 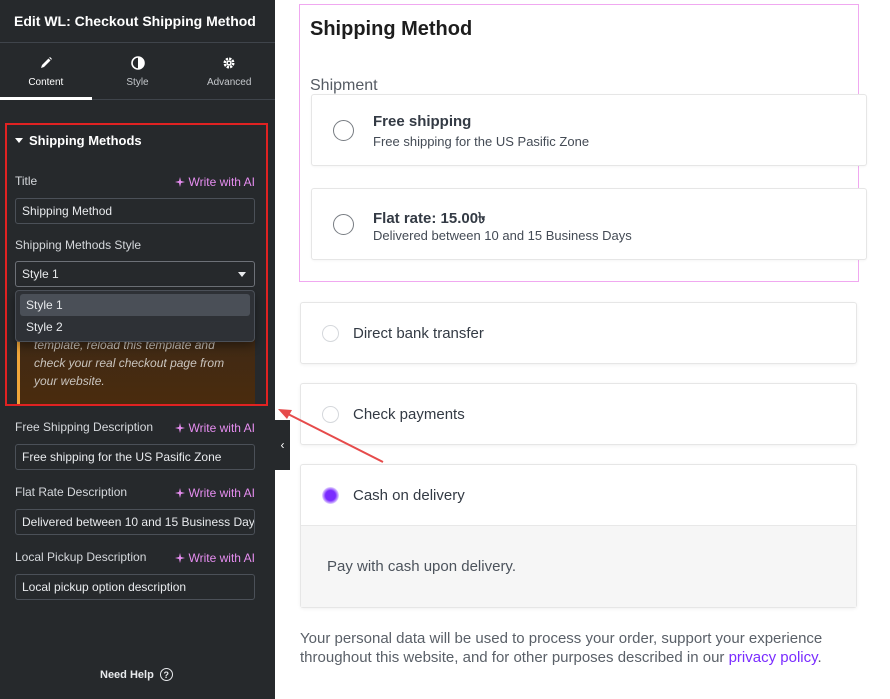 I want to click on payment-label: Check payments, so click(x=409, y=414).